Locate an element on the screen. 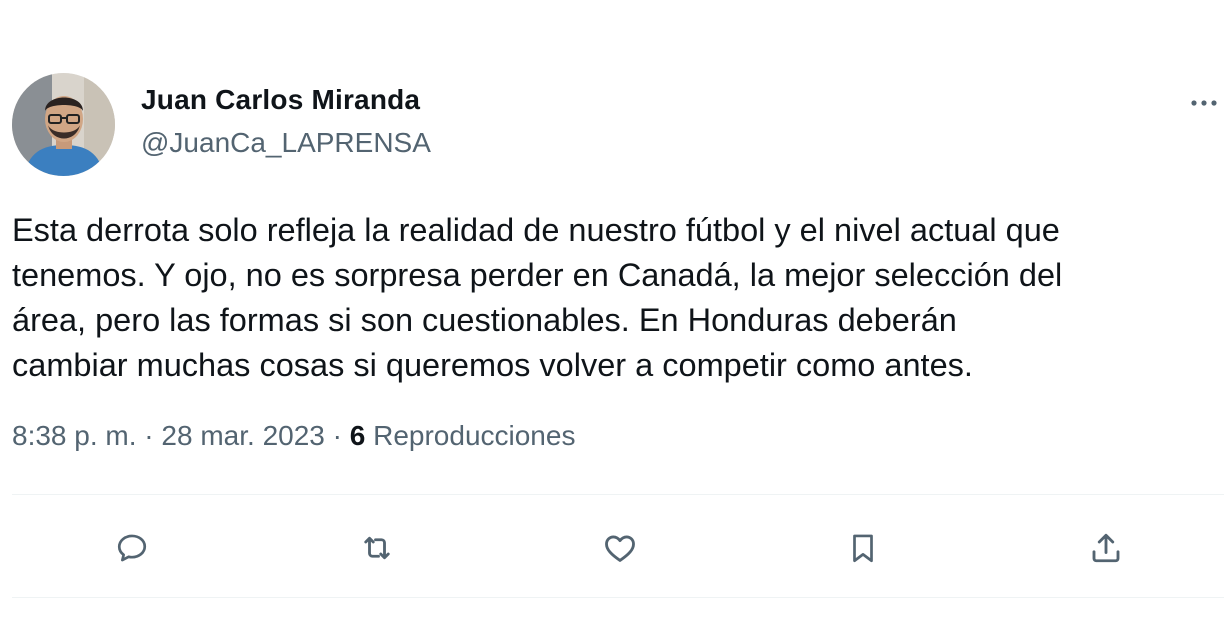 Image resolution: width=1224 pixels, height=635 pixels. more-dots-icon is located at coordinates (1204, 103).